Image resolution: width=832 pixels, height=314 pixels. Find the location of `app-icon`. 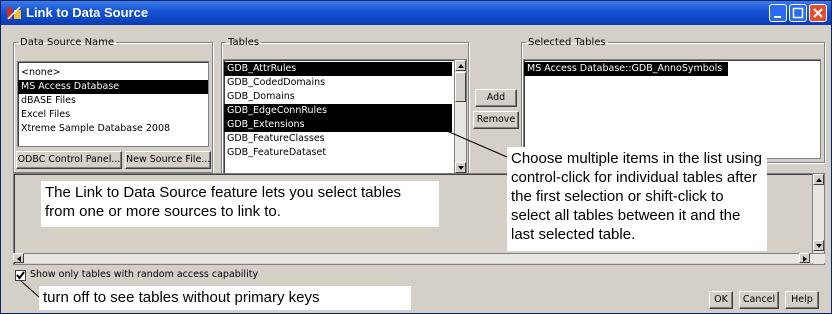

app-icon is located at coordinates (14, 13).